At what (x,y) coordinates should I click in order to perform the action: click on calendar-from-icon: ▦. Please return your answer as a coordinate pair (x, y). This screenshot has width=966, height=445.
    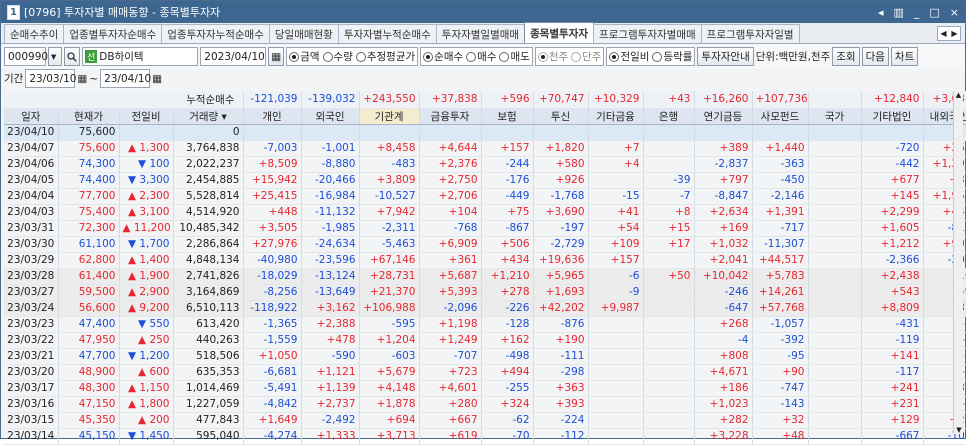
    Looking at the image, I should click on (82, 79).